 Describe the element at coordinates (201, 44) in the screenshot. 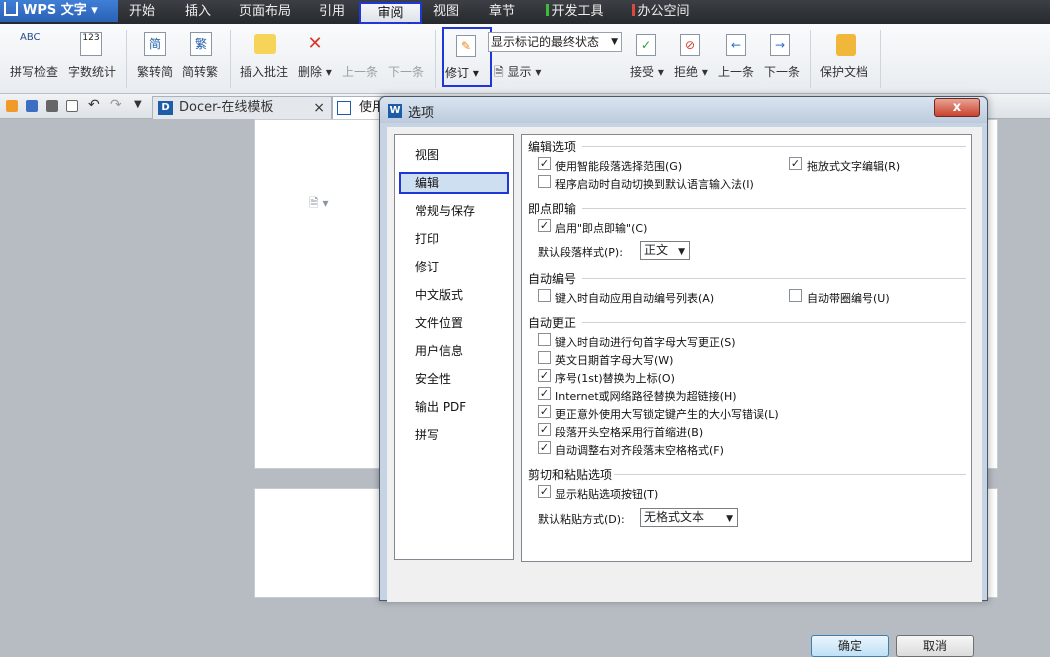

I see `simp-to-trad-icon: 繁` at that location.